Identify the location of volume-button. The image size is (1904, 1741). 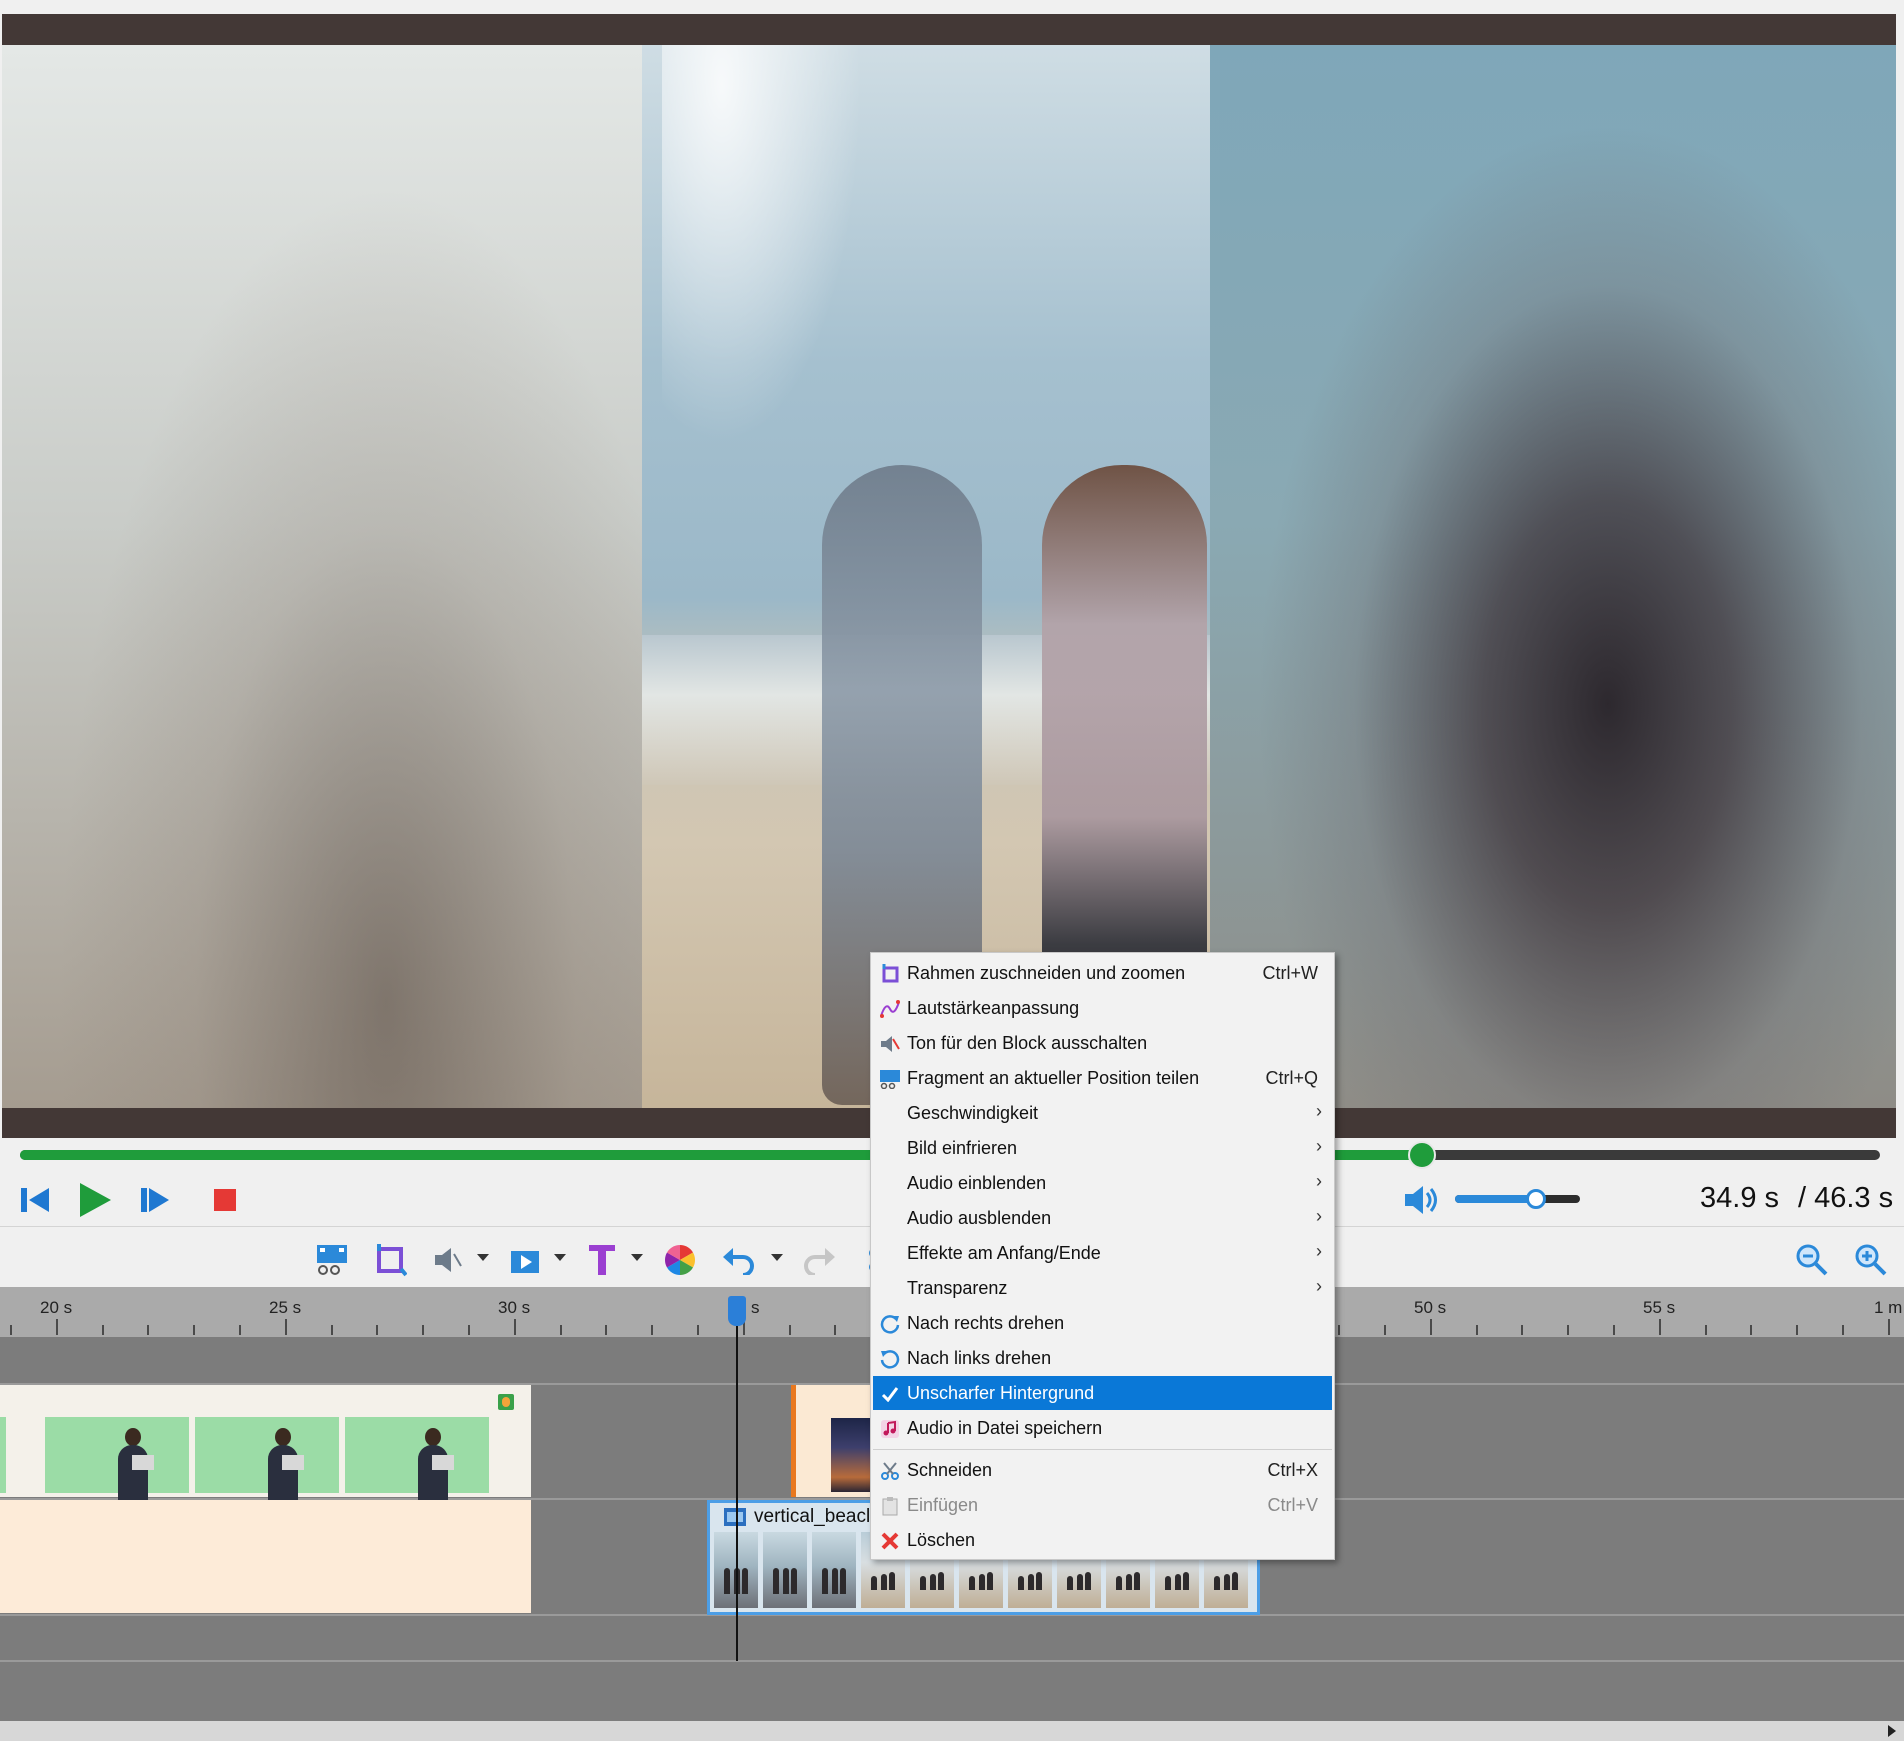
(1421, 1200).